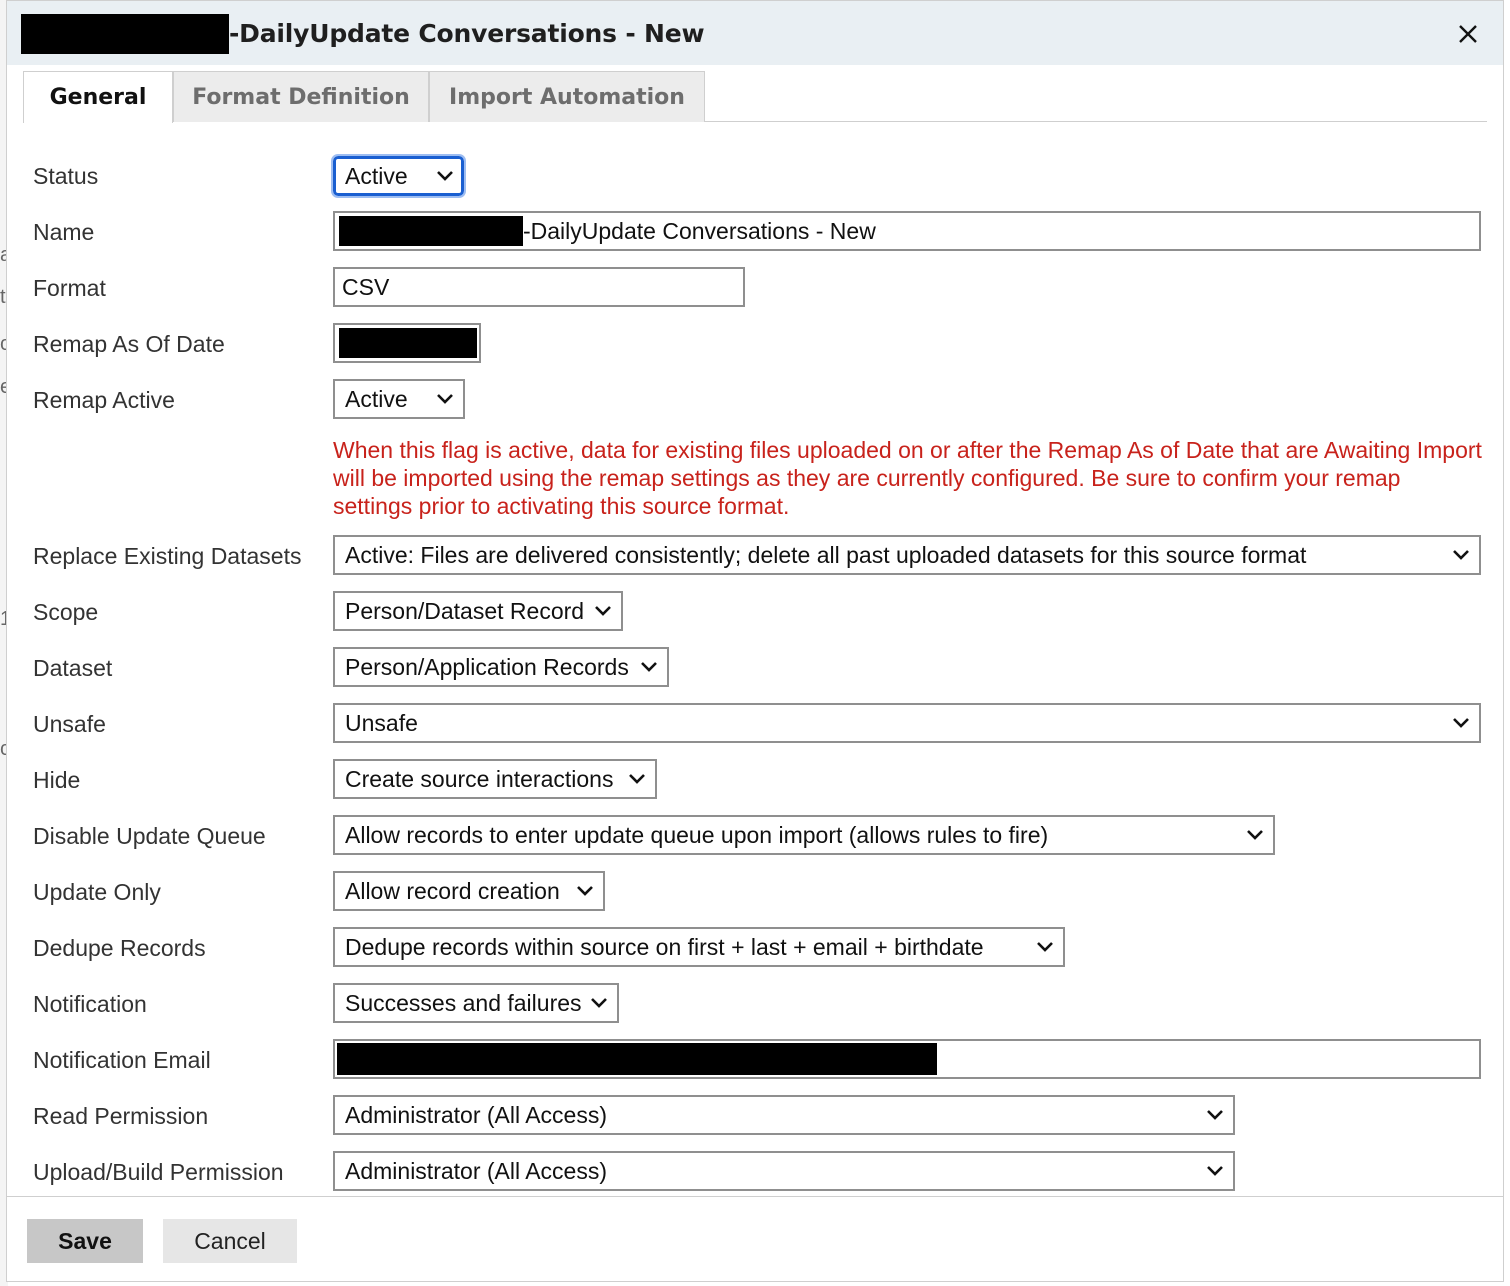 Image resolution: width=1510 pixels, height=1286 pixels. Describe the element at coordinates (119, 948) in the screenshot. I see `dedupe-records-label: Dedupe Records` at that location.